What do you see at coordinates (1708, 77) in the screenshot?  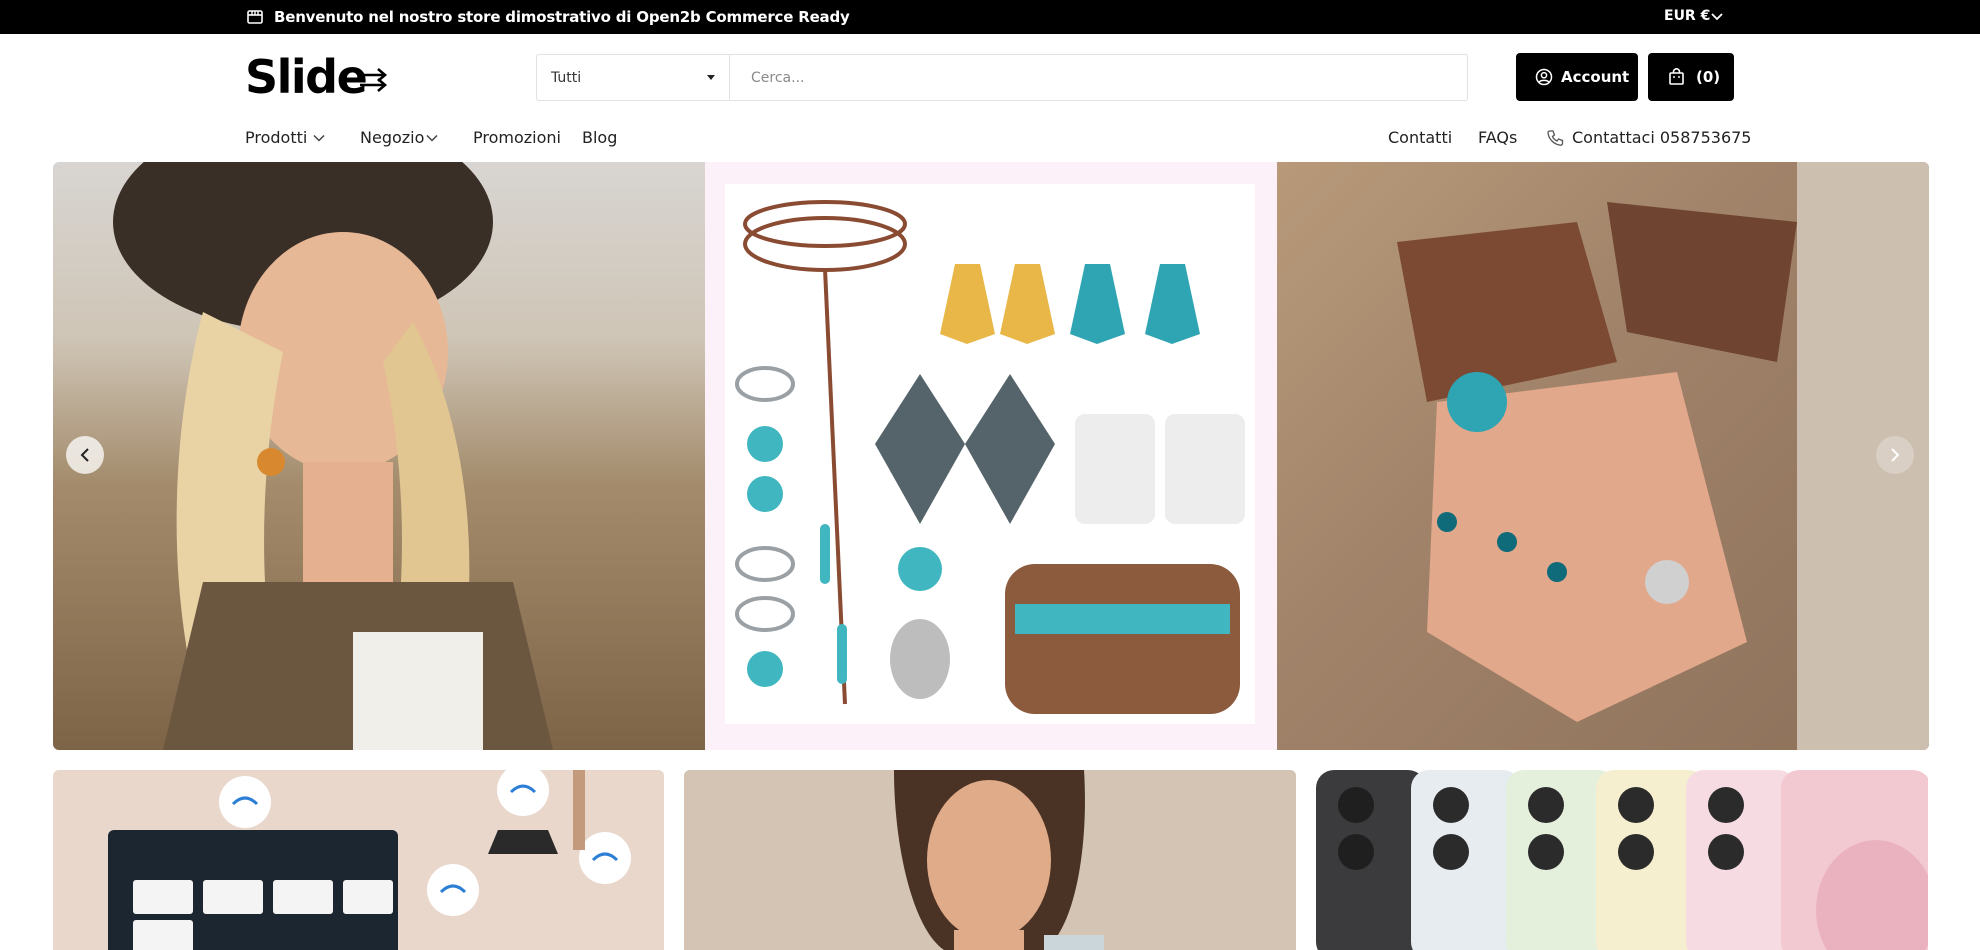 I see `cart-count: (0)` at bounding box center [1708, 77].